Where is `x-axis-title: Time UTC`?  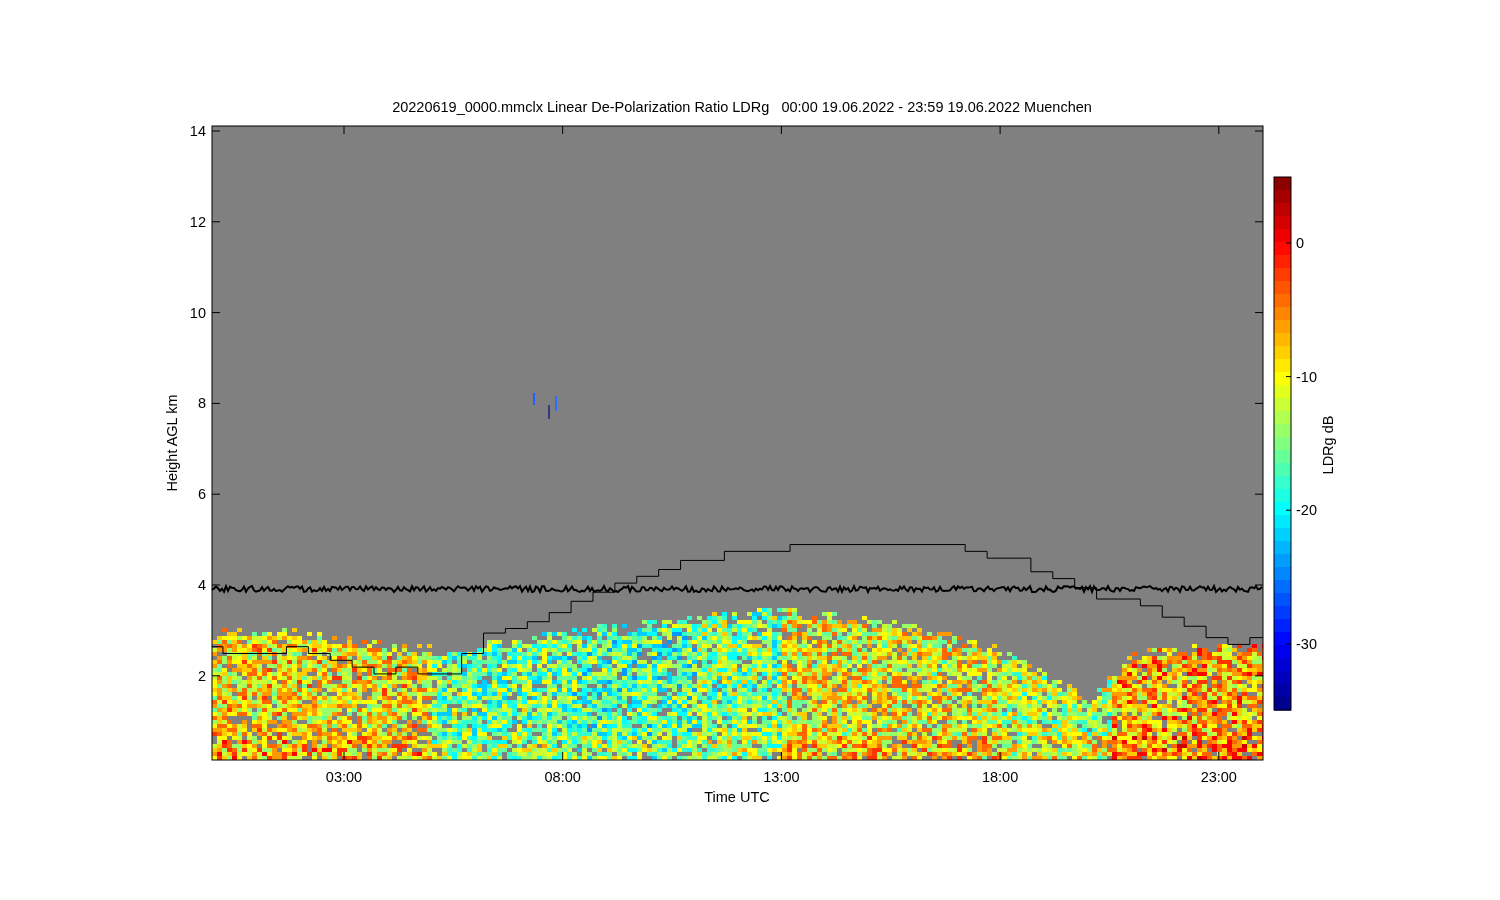
x-axis-title: Time UTC is located at coordinates (737, 797).